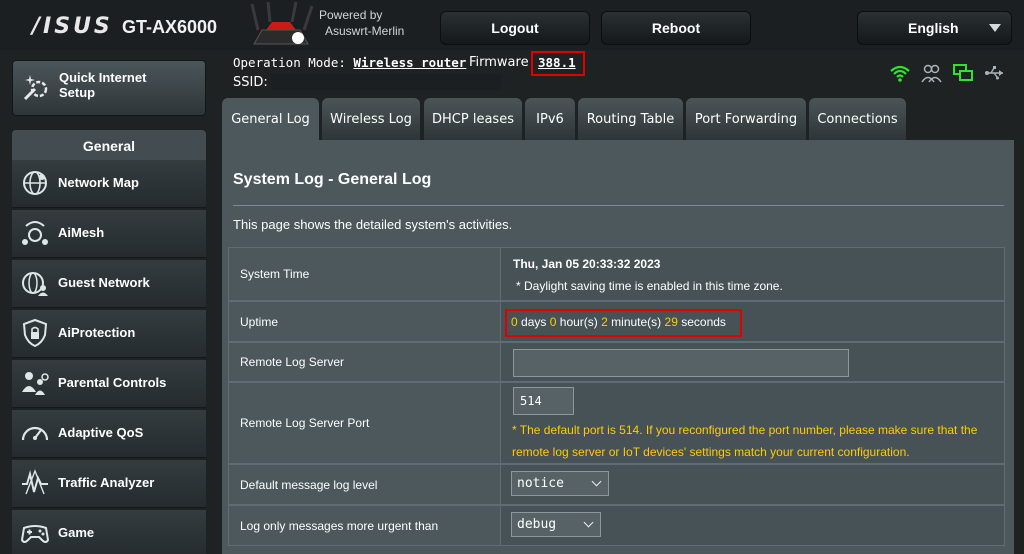  I want to click on sidebar-item-aiprotection: AiProtection, so click(109, 334).